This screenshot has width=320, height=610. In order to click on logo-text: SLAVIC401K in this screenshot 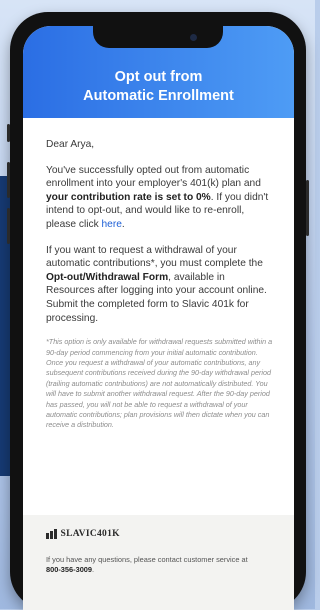, I will do `click(90, 534)`.